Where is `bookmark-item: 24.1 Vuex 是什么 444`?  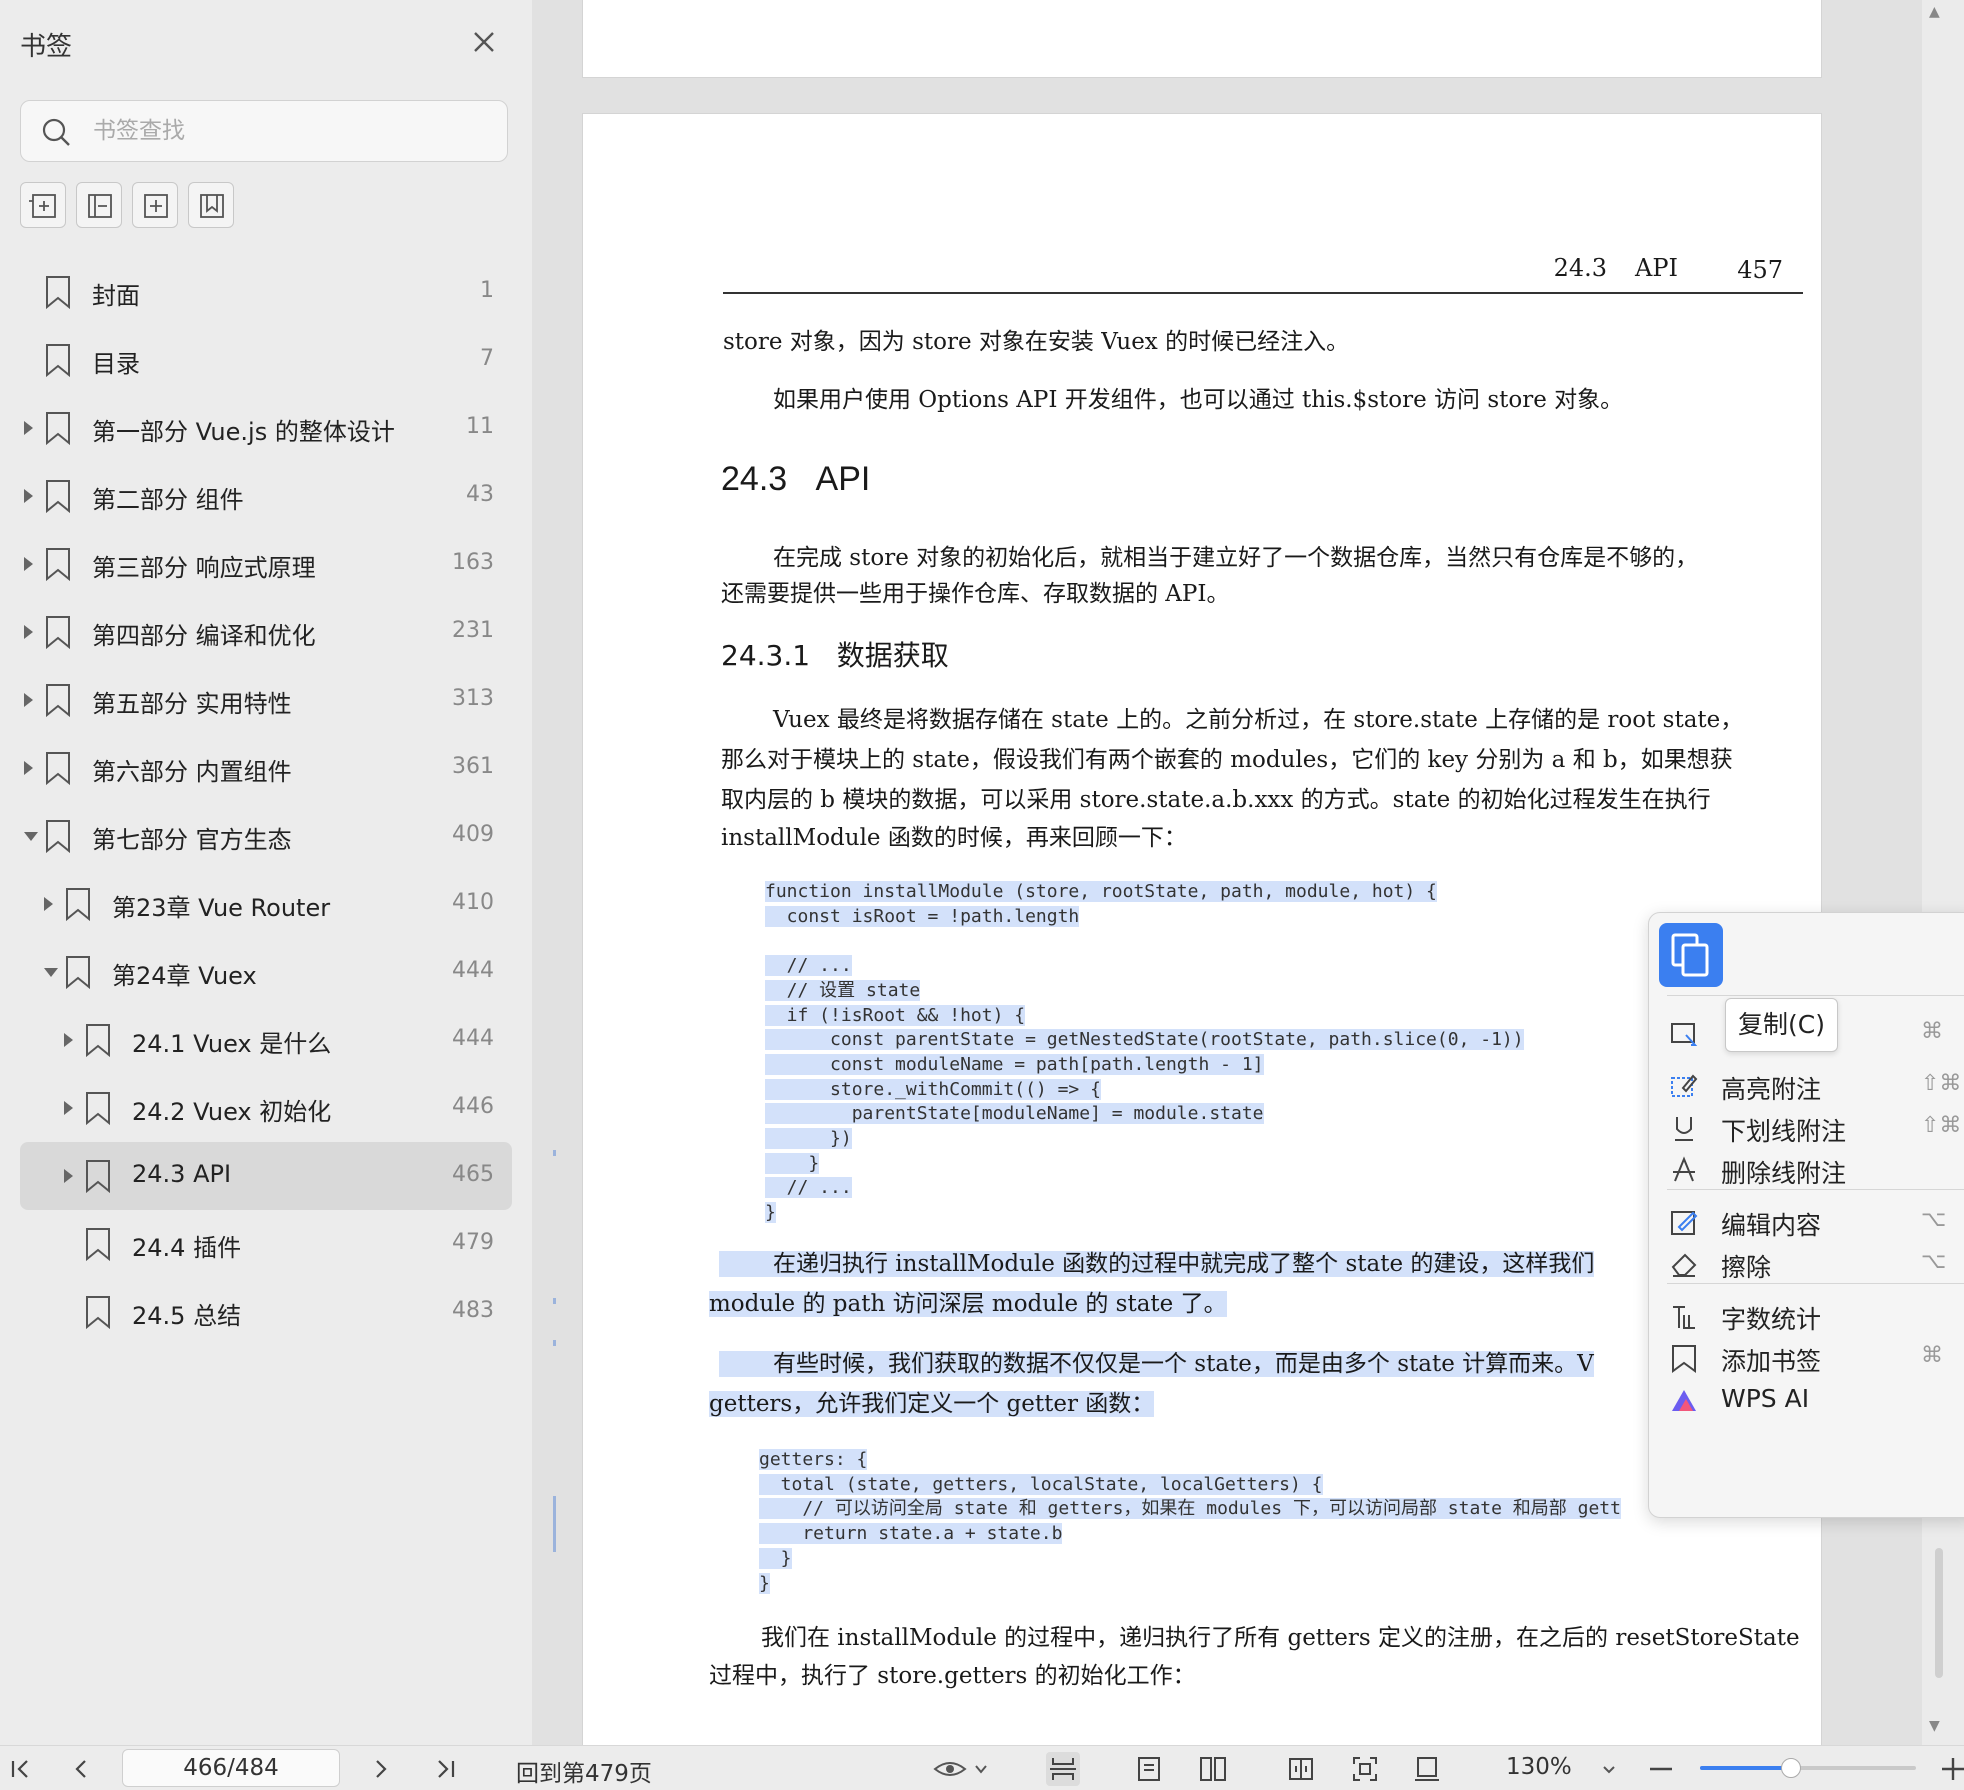
bookmark-item: 24.1 Vuex 是什么 444 is located at coordinates (266, 1040).